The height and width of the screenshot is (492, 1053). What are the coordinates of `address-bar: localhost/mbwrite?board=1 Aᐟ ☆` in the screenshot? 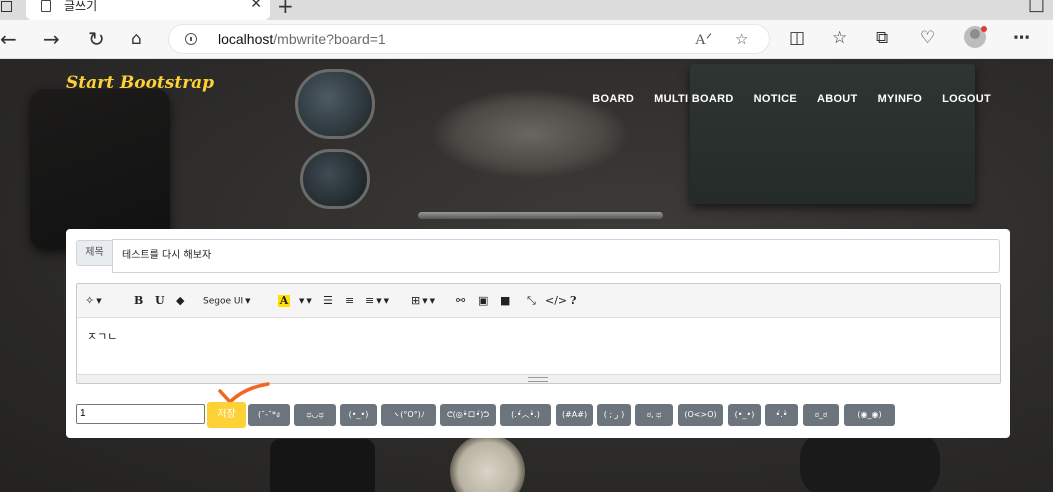 It's located at (469, 39).